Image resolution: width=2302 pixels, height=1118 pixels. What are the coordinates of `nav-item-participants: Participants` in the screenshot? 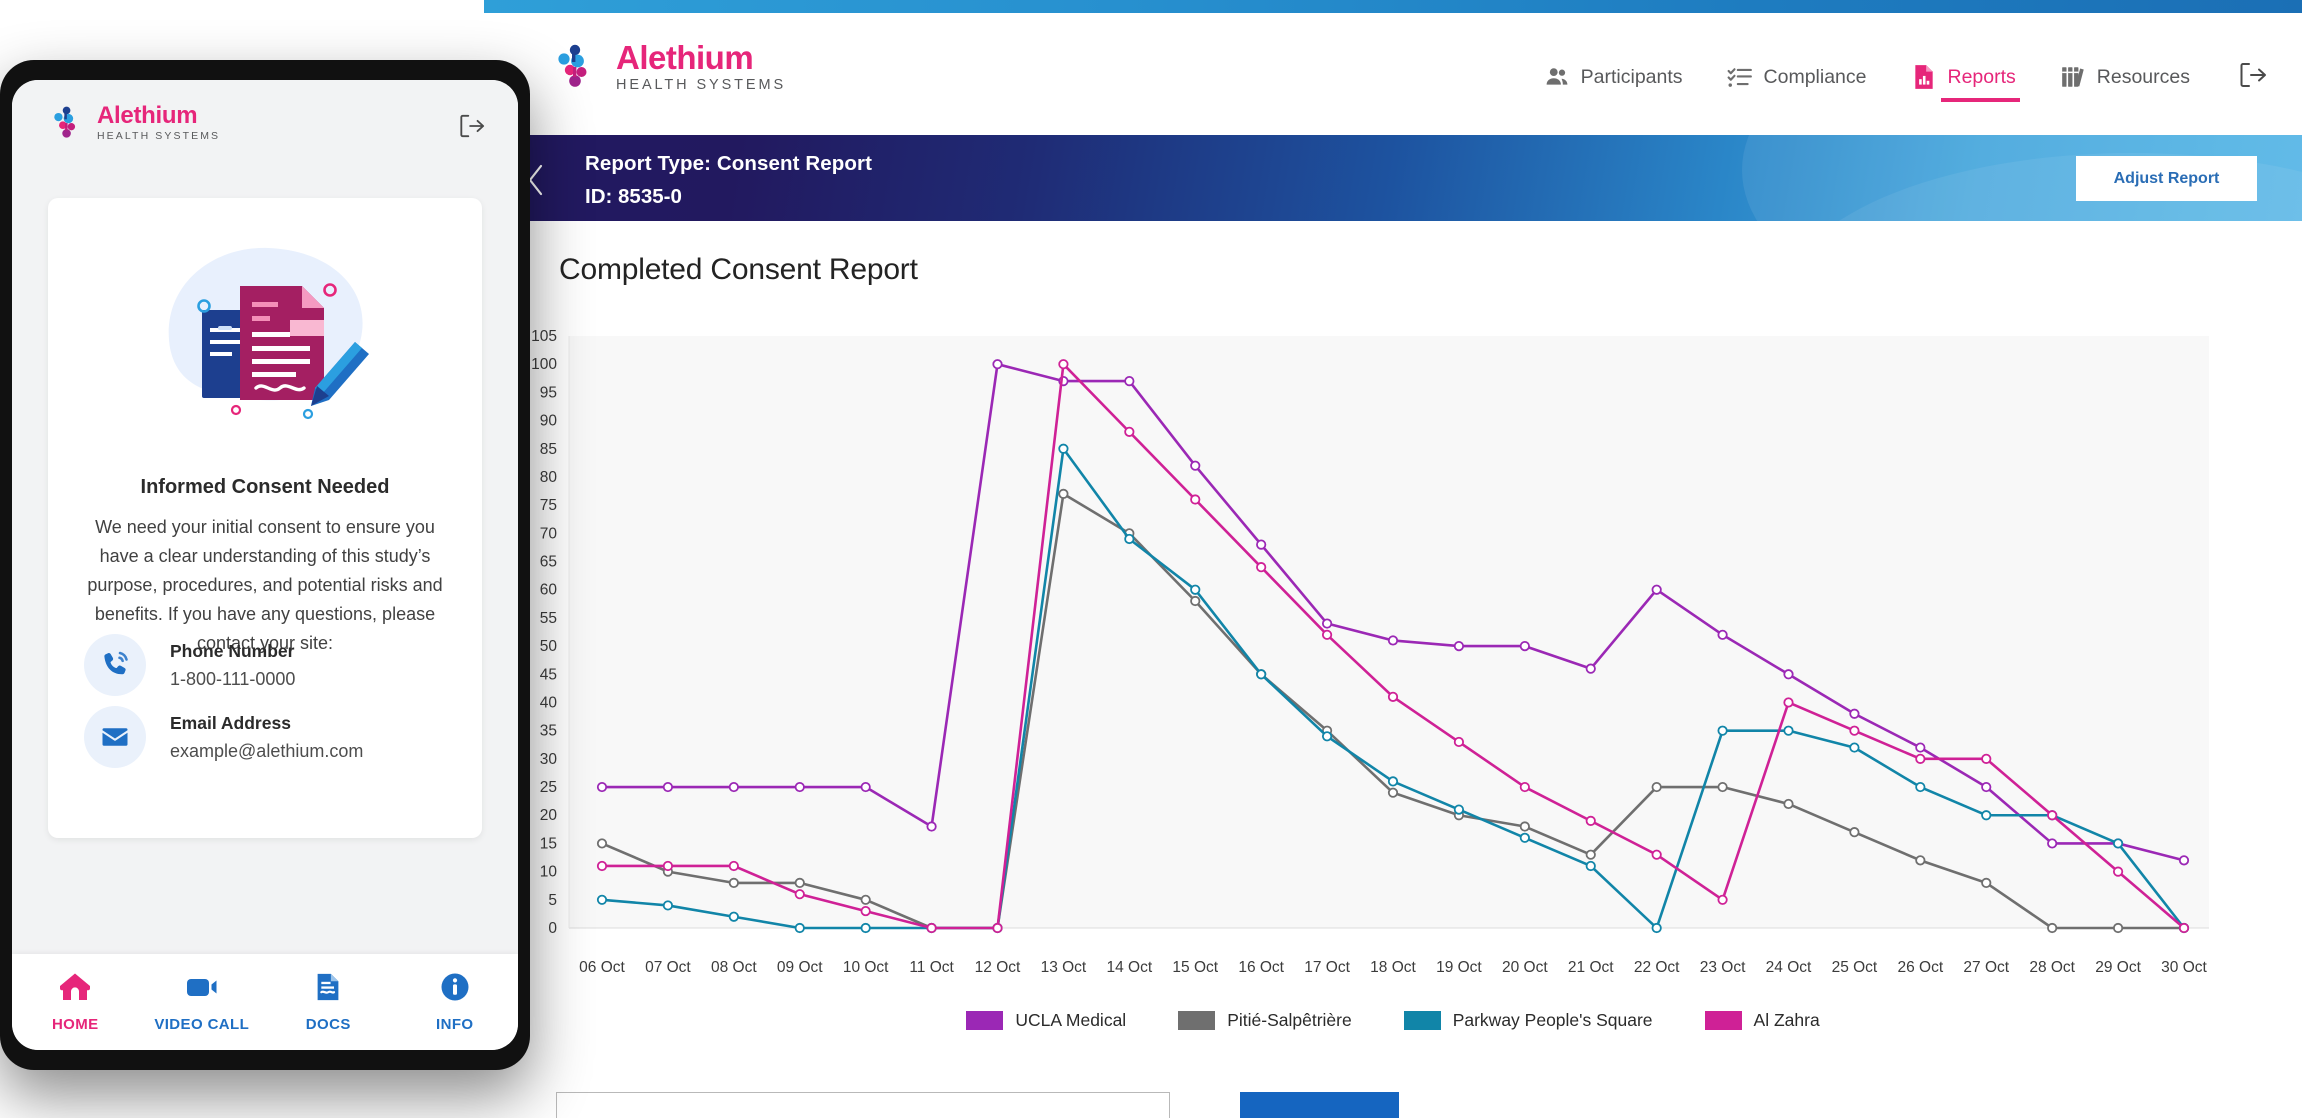 It's located at (1613, 77).